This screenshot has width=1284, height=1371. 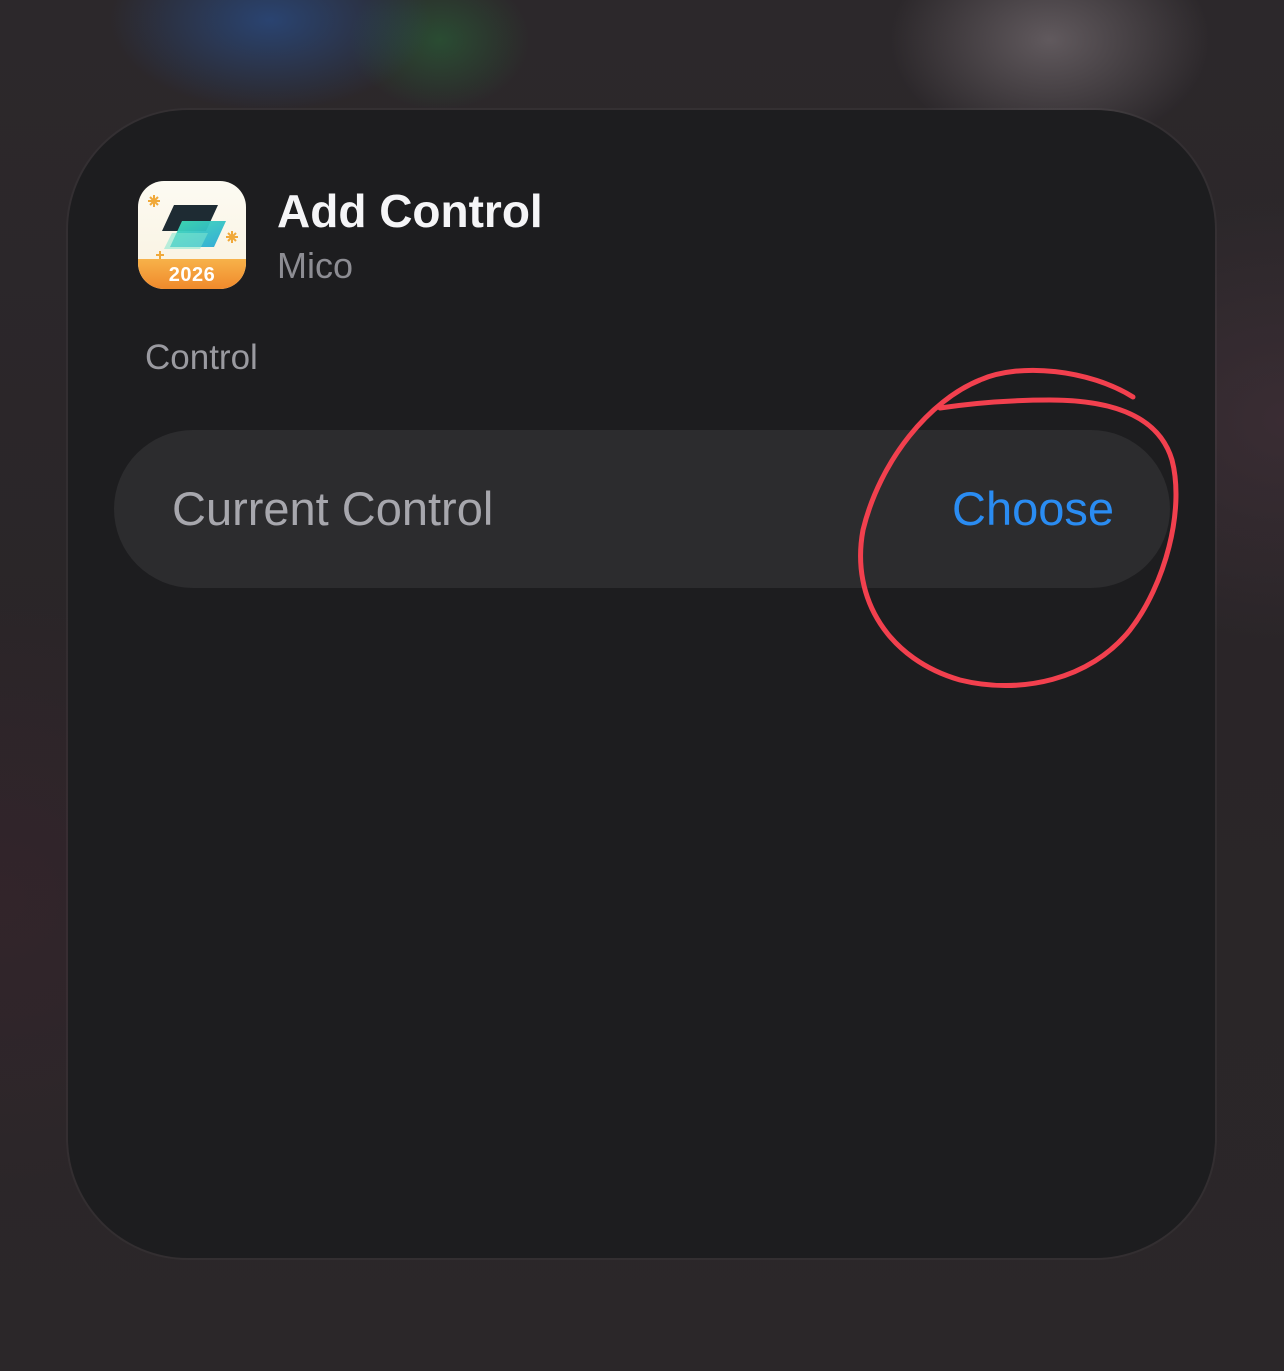 What do you see at coordinates (201, 357) in the screenshot?
I see `section-label-control: Control` at bounding box center [201, 357].